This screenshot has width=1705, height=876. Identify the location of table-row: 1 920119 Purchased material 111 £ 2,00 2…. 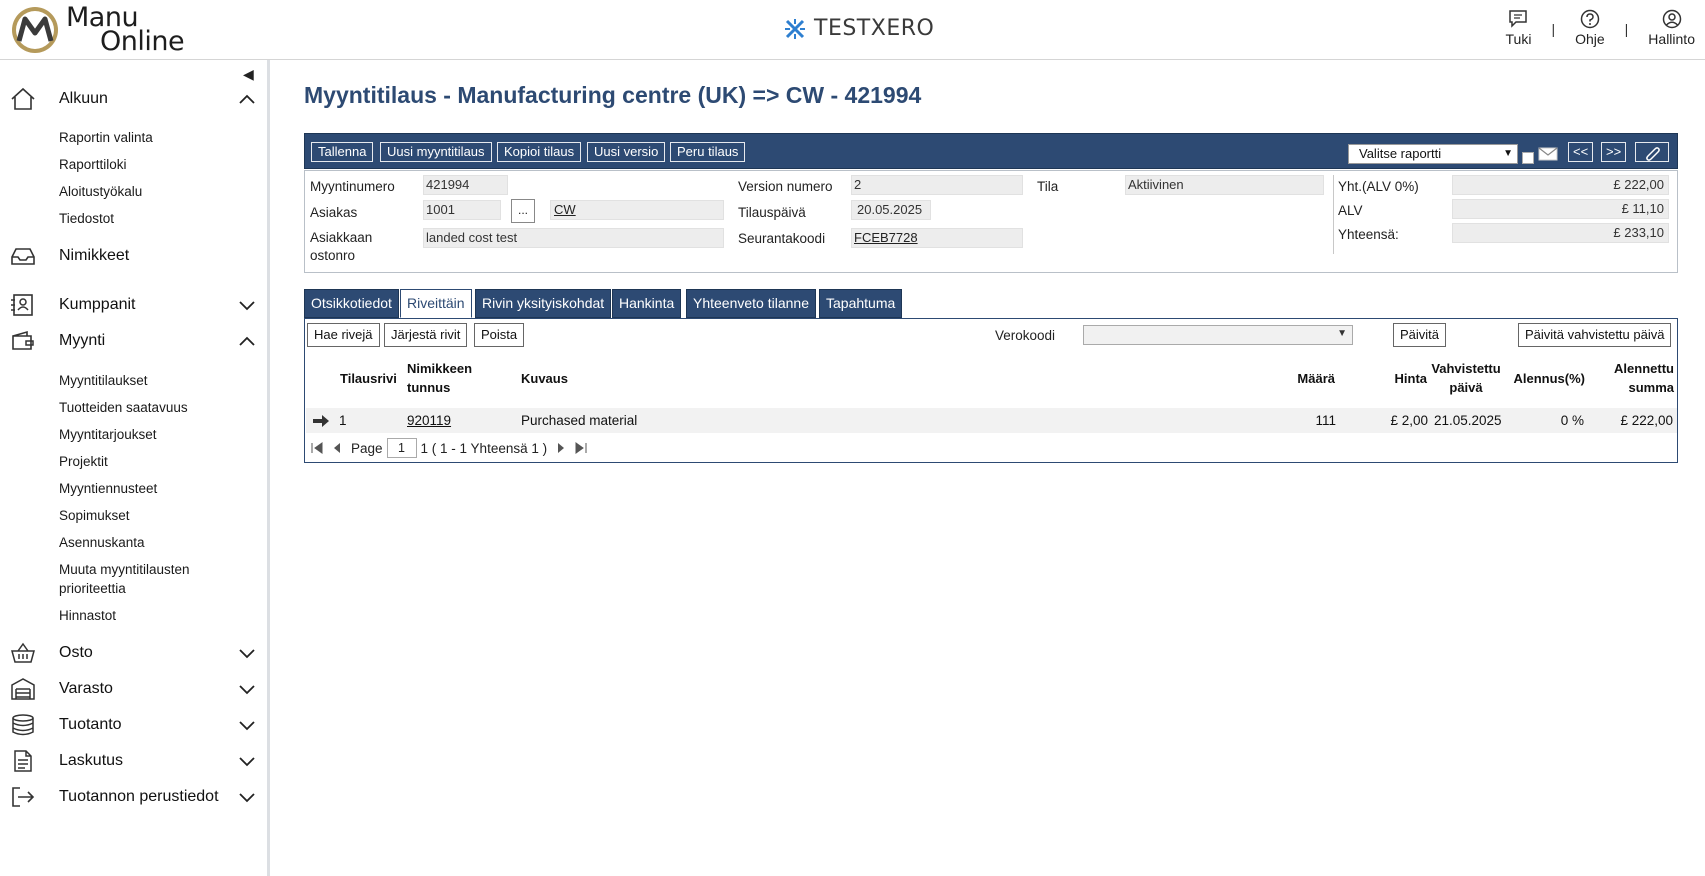
(991, 420).